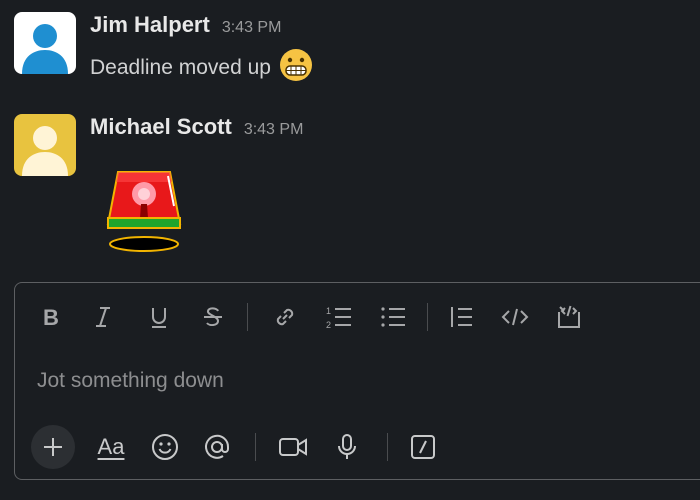 This screenshot has width=700, height=500. Describe the element at coordinates (45, 145) in the screenshot. I see `avatar-michael` at that location.